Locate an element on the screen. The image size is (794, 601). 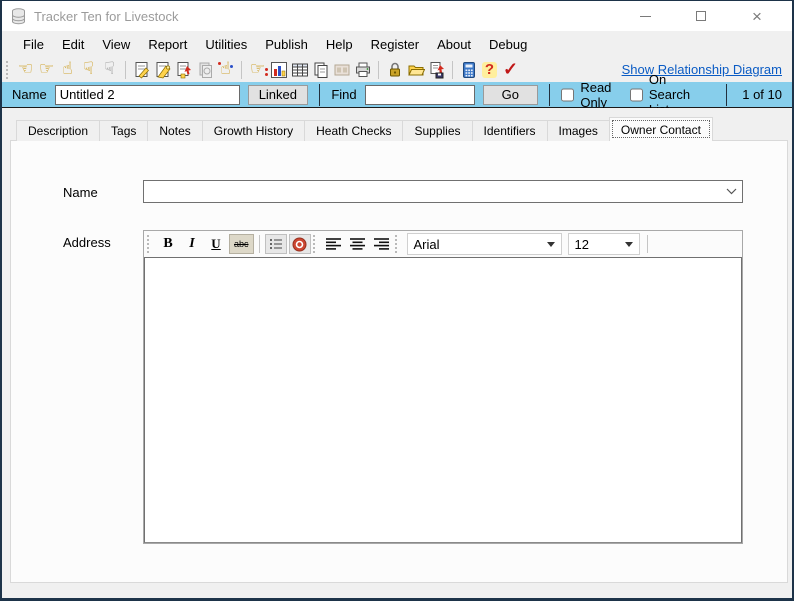
printer-icon is located at coordinates (362, 70).